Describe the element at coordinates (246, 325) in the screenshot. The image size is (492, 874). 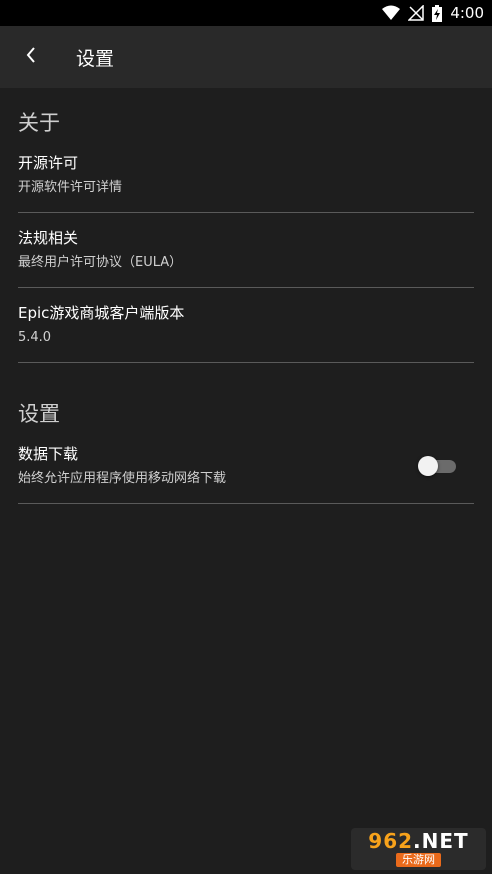
I see `version-item: Epic游戏商城客户端版本 5.4.0` at that location.